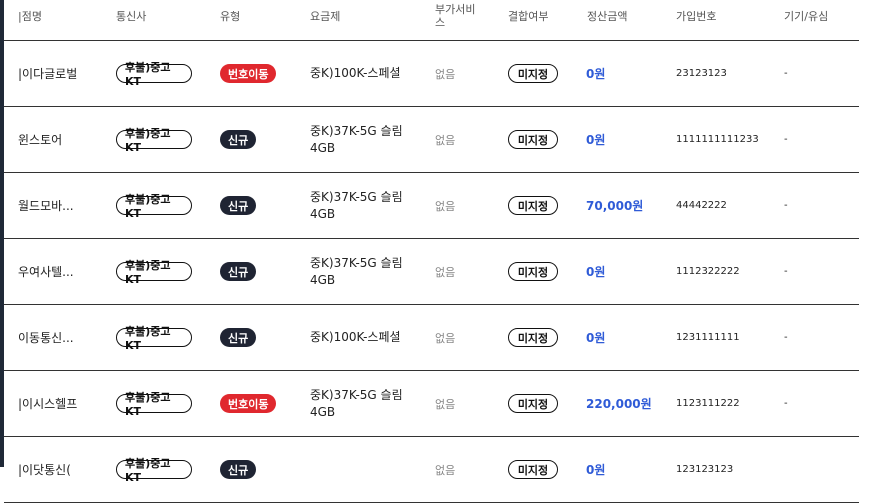 This screenshot has height=503, width=893. Describe the element at coordinates (701, 73) in the screenshot. I see `join-number: 23123123` at that location.